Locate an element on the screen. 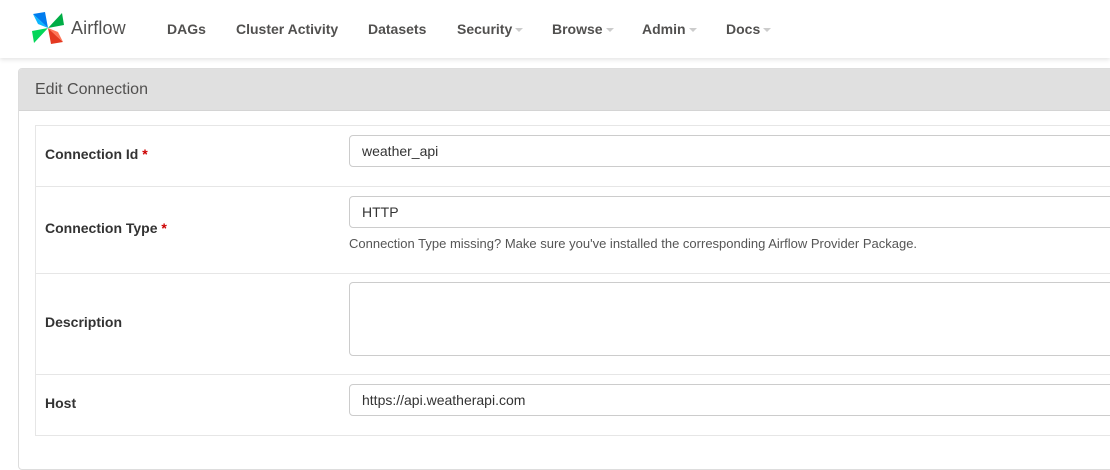  connection-type-label: Connection Type * is located at coordinates (106, 228).